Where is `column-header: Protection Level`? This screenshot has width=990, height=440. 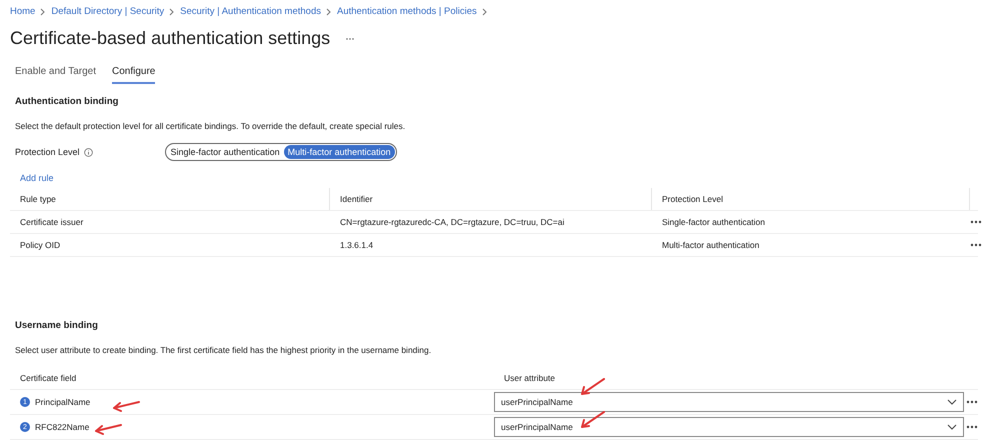
column-header: Protection Level is located at coordinates (811, 199).